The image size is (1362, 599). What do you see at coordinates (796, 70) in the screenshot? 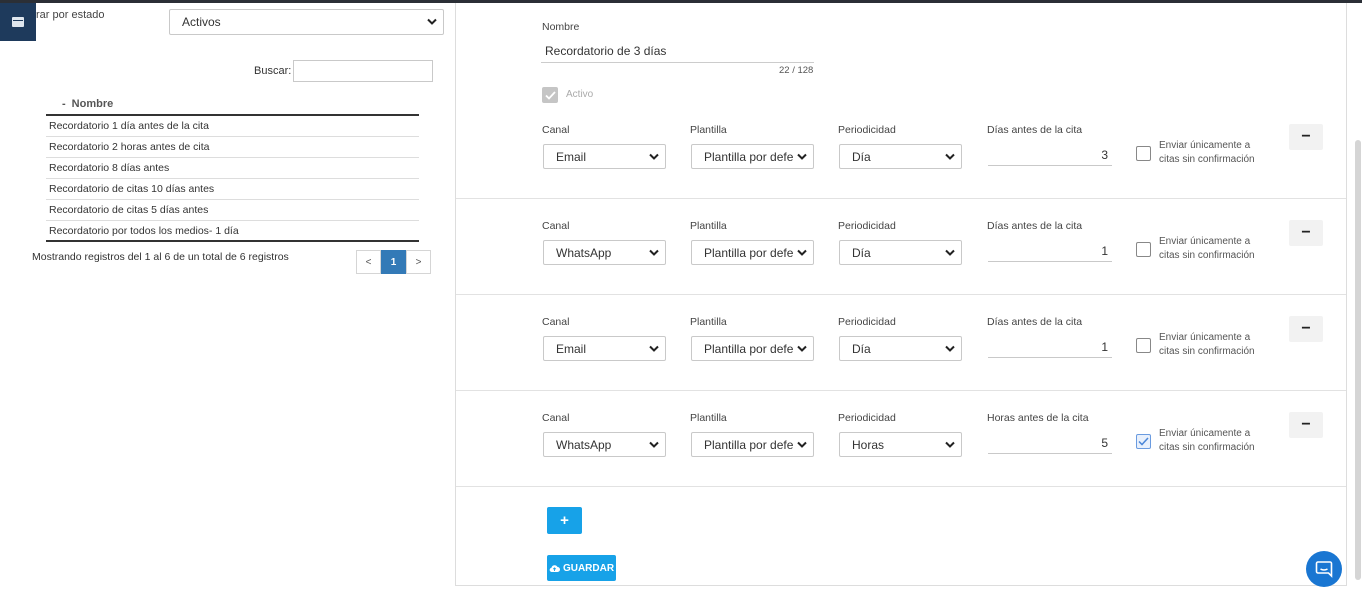
I see `char-counter: 22 / 128` at bounding box center [796, 70].